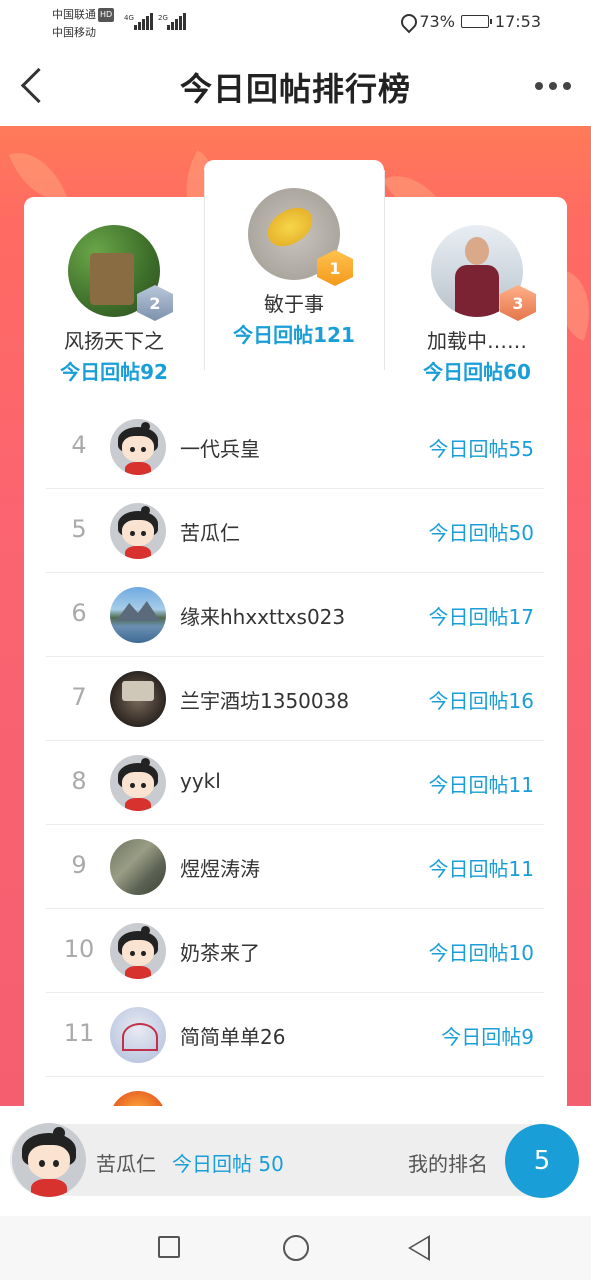 The width and height of the screenshot is (591, 1280). I want to click on list-item: 6 缘来hhxxttxs023 今日回帖17, so click(295, 615).